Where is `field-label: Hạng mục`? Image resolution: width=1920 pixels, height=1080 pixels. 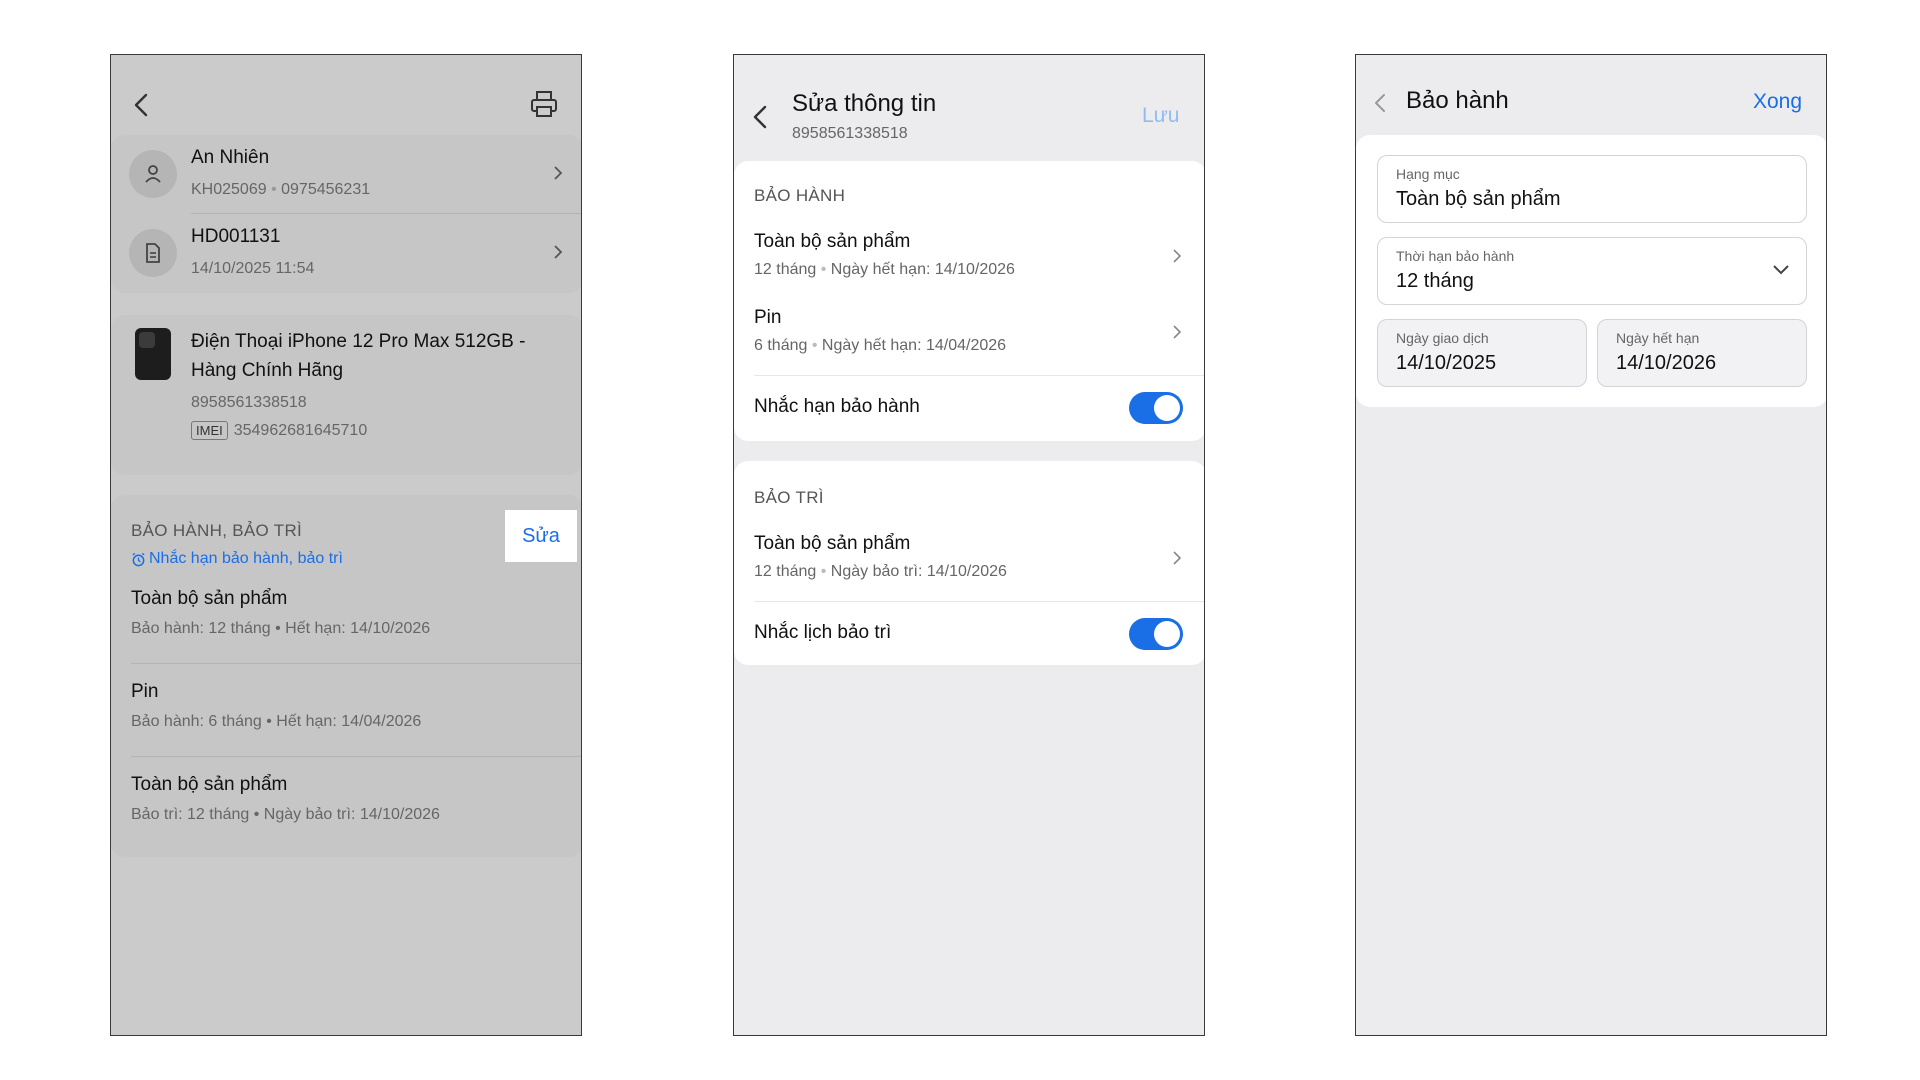
field-label: Hạng mục is located at coordinates (1428, 174).